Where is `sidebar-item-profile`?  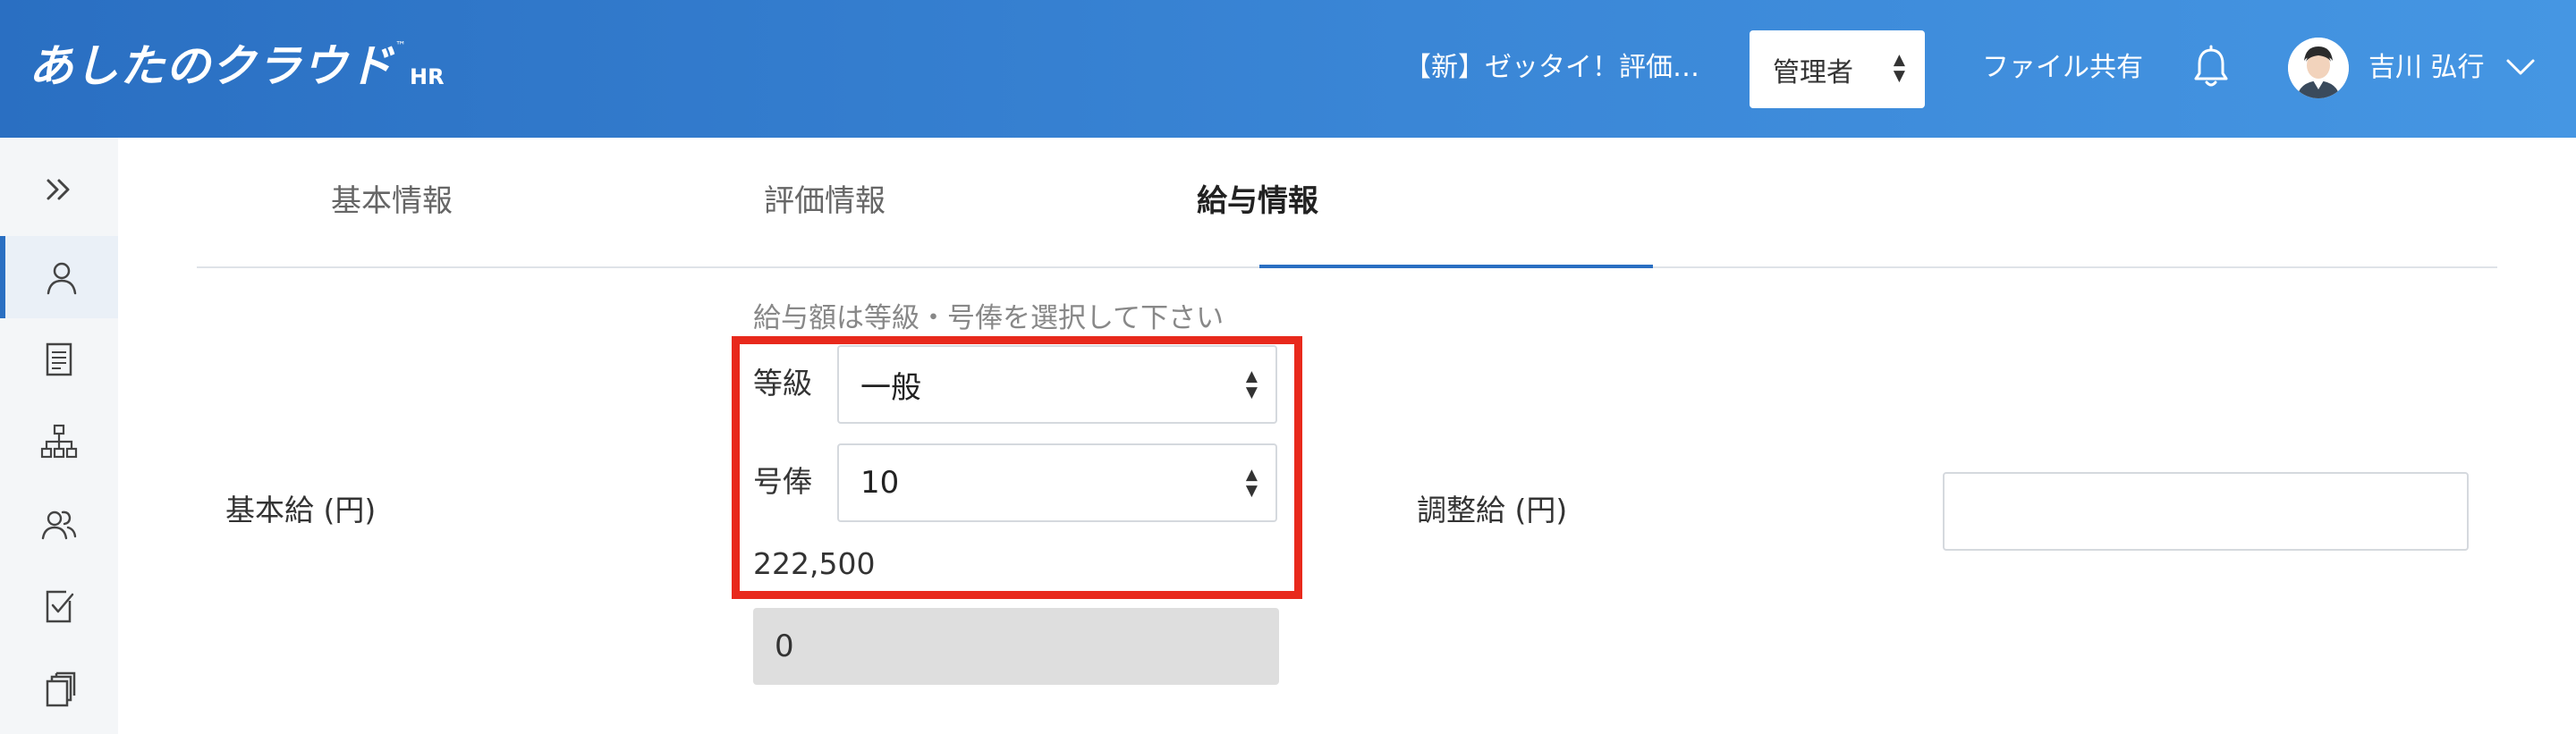 sidebar-item-profile is located at coordinates (59, 277).